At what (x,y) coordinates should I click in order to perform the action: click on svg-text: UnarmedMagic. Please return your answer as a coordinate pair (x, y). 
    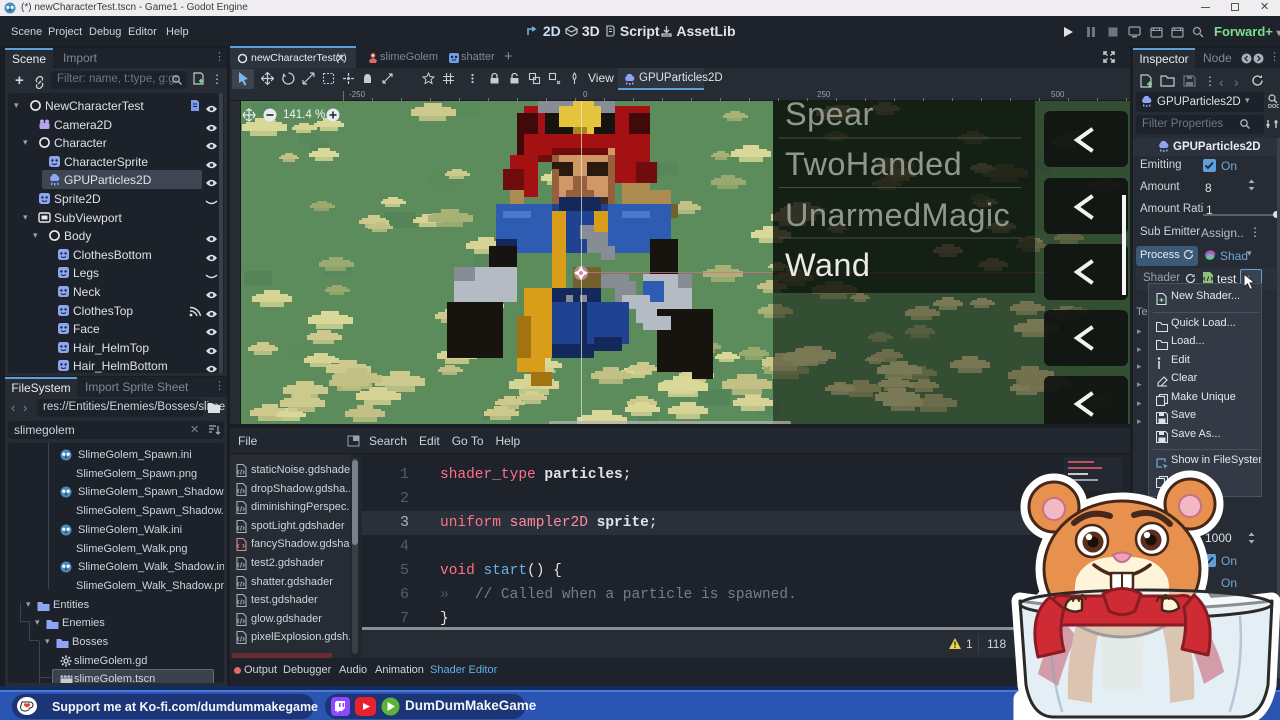
    Looking at the image, I should click on (897, 215).